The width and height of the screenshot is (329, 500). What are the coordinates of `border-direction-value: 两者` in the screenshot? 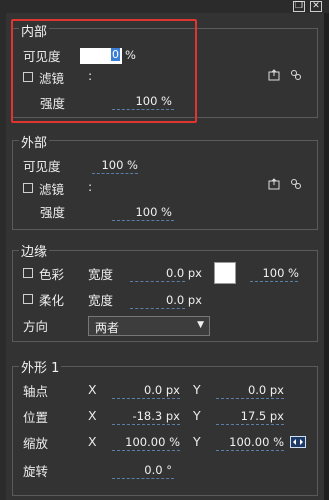 It's located at (107, 328).